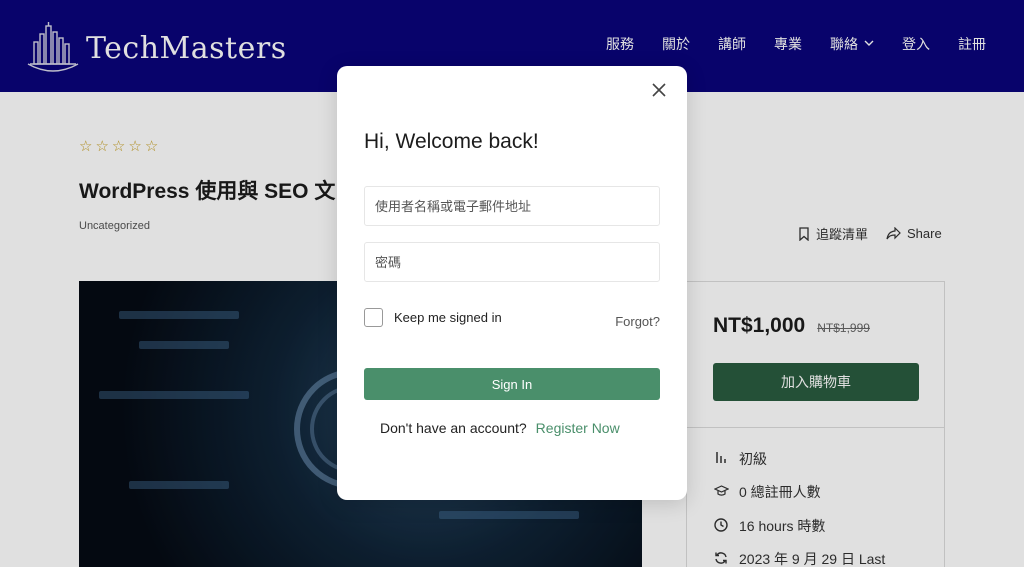 The image size is (1024, 567). What do you see at coordinates (451, 141) in the screenshot?
I see `modal-title: Hi, Welcome back!` at bounding box center [451, 141].